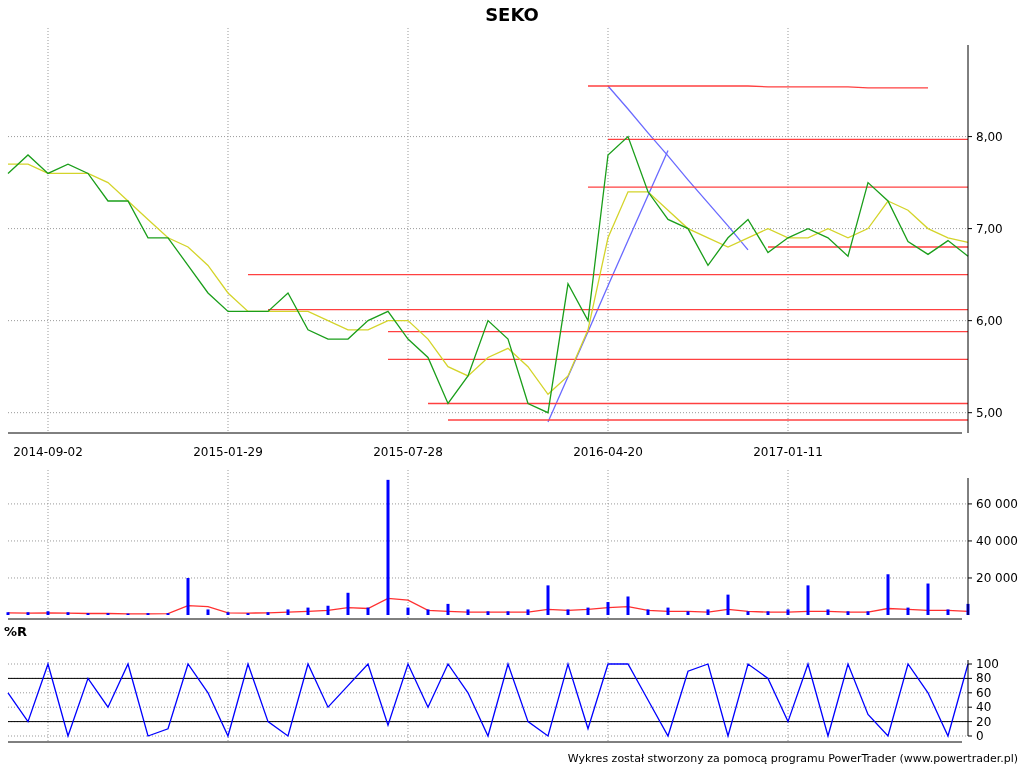 The width and height of the screenshot is (1024, 768). I want to click on y-tick-label: 0, so click(980, 736).